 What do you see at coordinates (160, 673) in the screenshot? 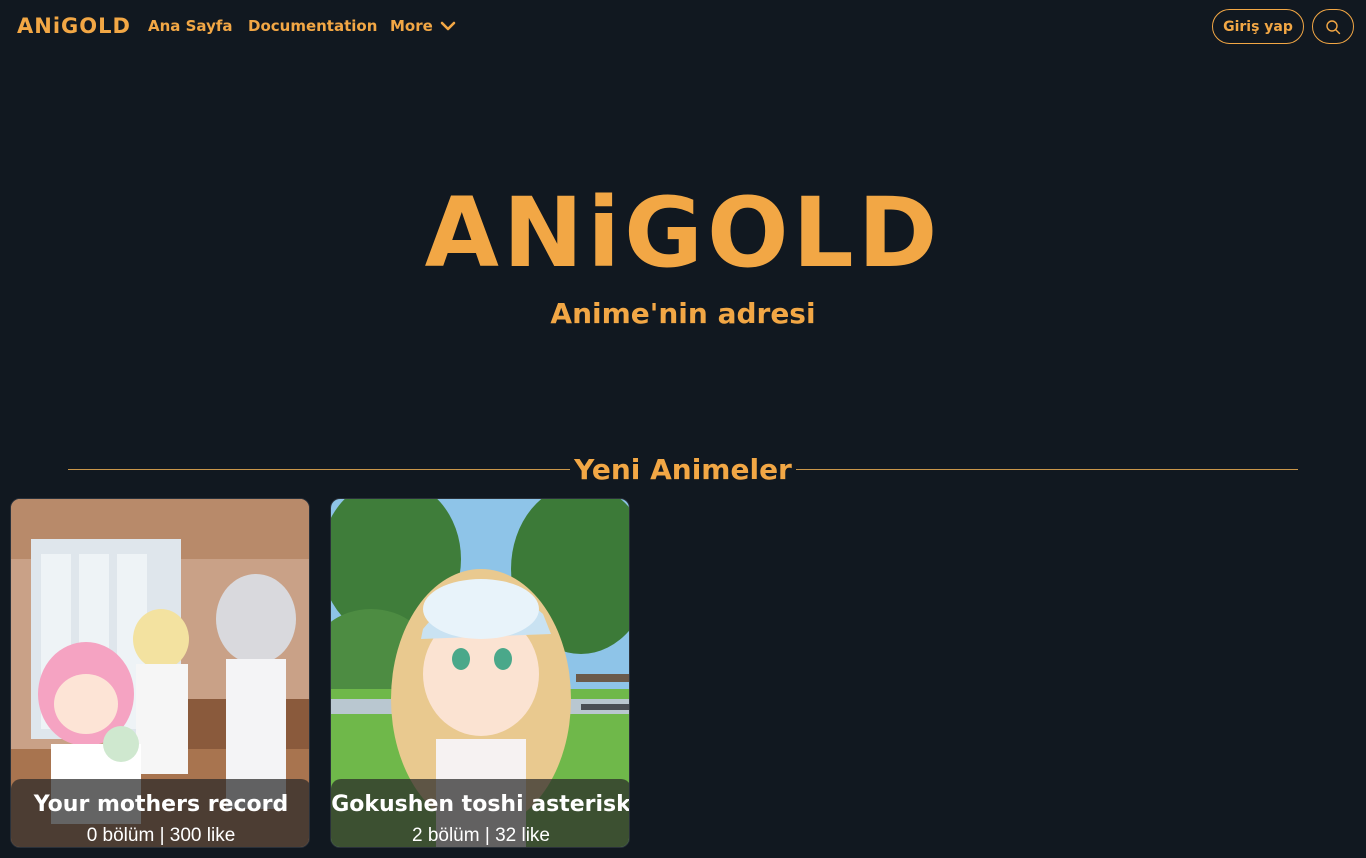
I see `anime-card: Your mothers record 0 bölüm | 300 like` at bounding box center [160, 673].